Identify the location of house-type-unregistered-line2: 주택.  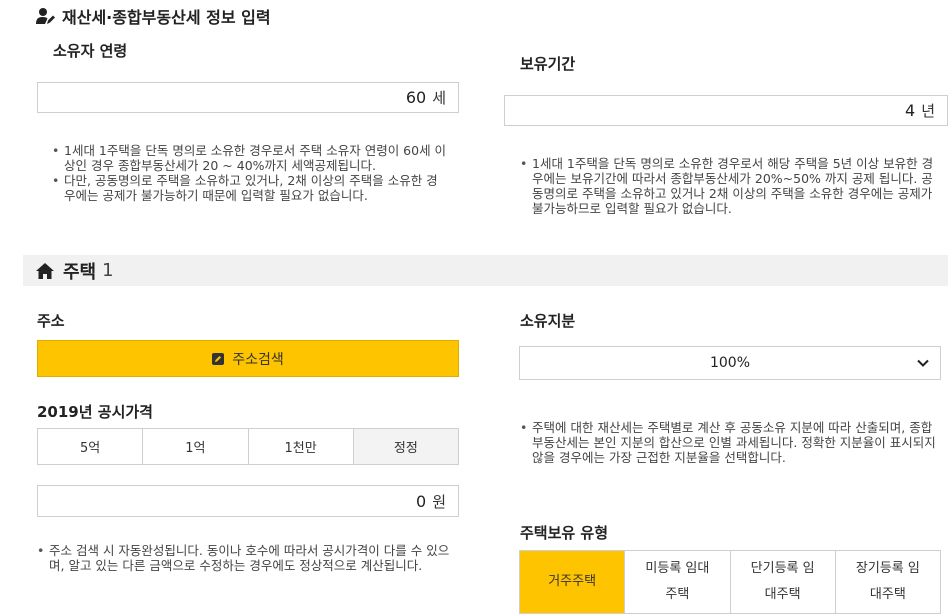
(677, 594).